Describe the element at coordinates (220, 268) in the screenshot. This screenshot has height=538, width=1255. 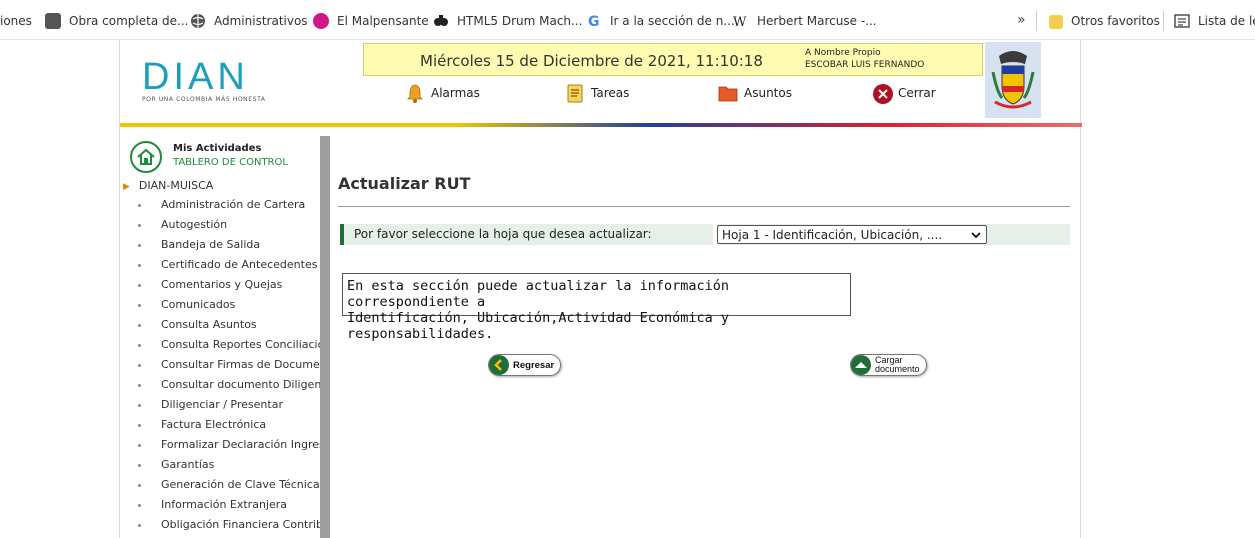
I see `sidebar-item: Certificado de Antecedentes Adu` at that location.